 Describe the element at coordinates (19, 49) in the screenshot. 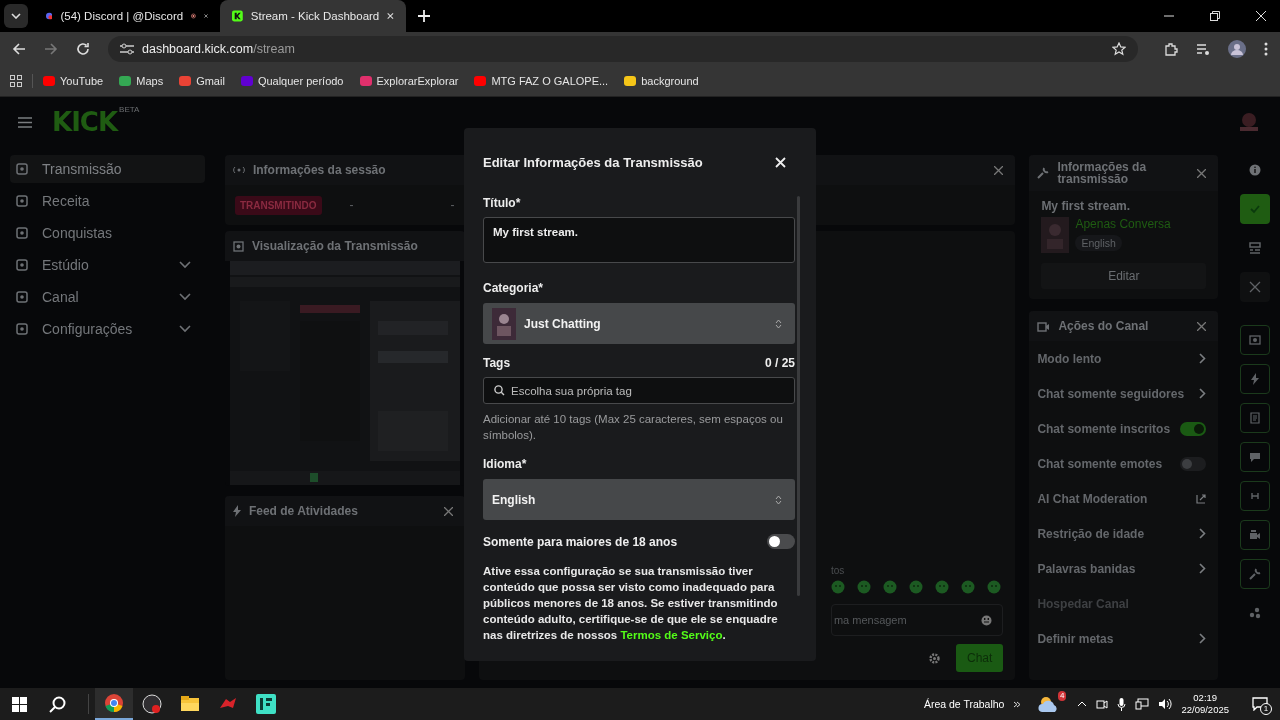

I see `back-icon` at that location.